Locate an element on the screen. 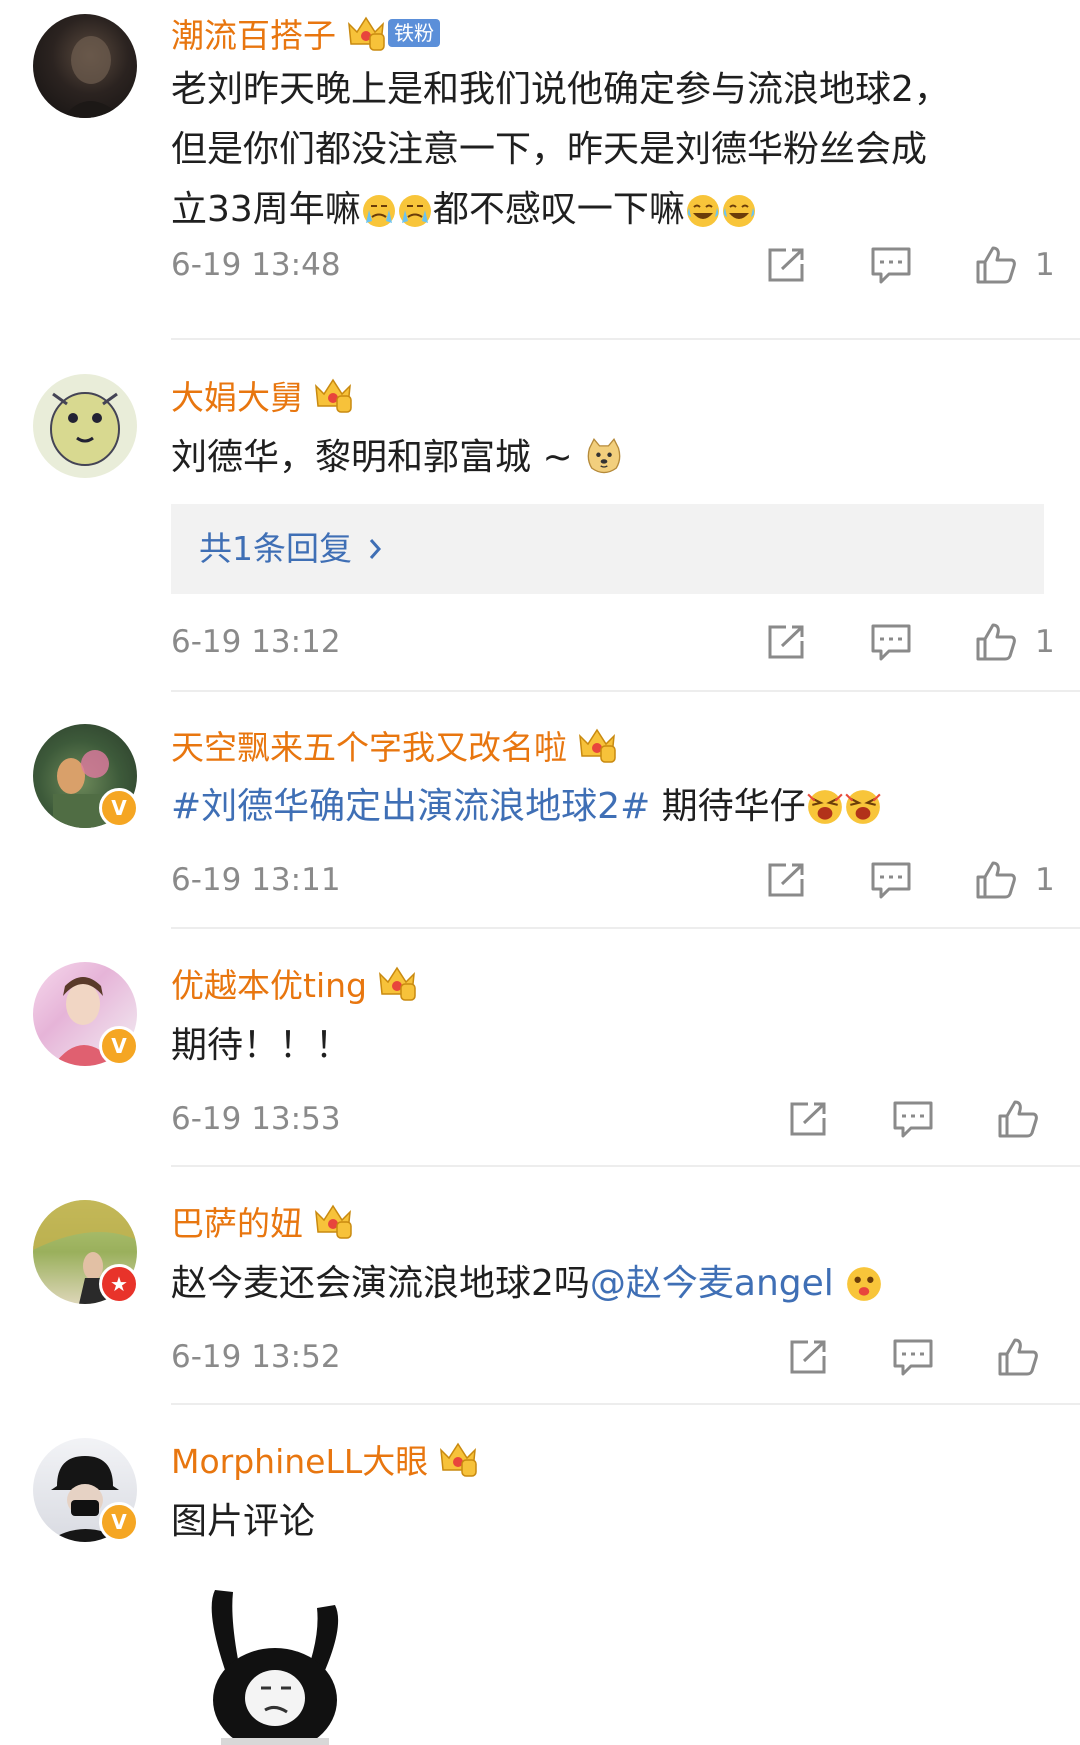  comment-text-part: 赵今麦还会演流浪地球2吗 is located at coordinates (380, 1283).